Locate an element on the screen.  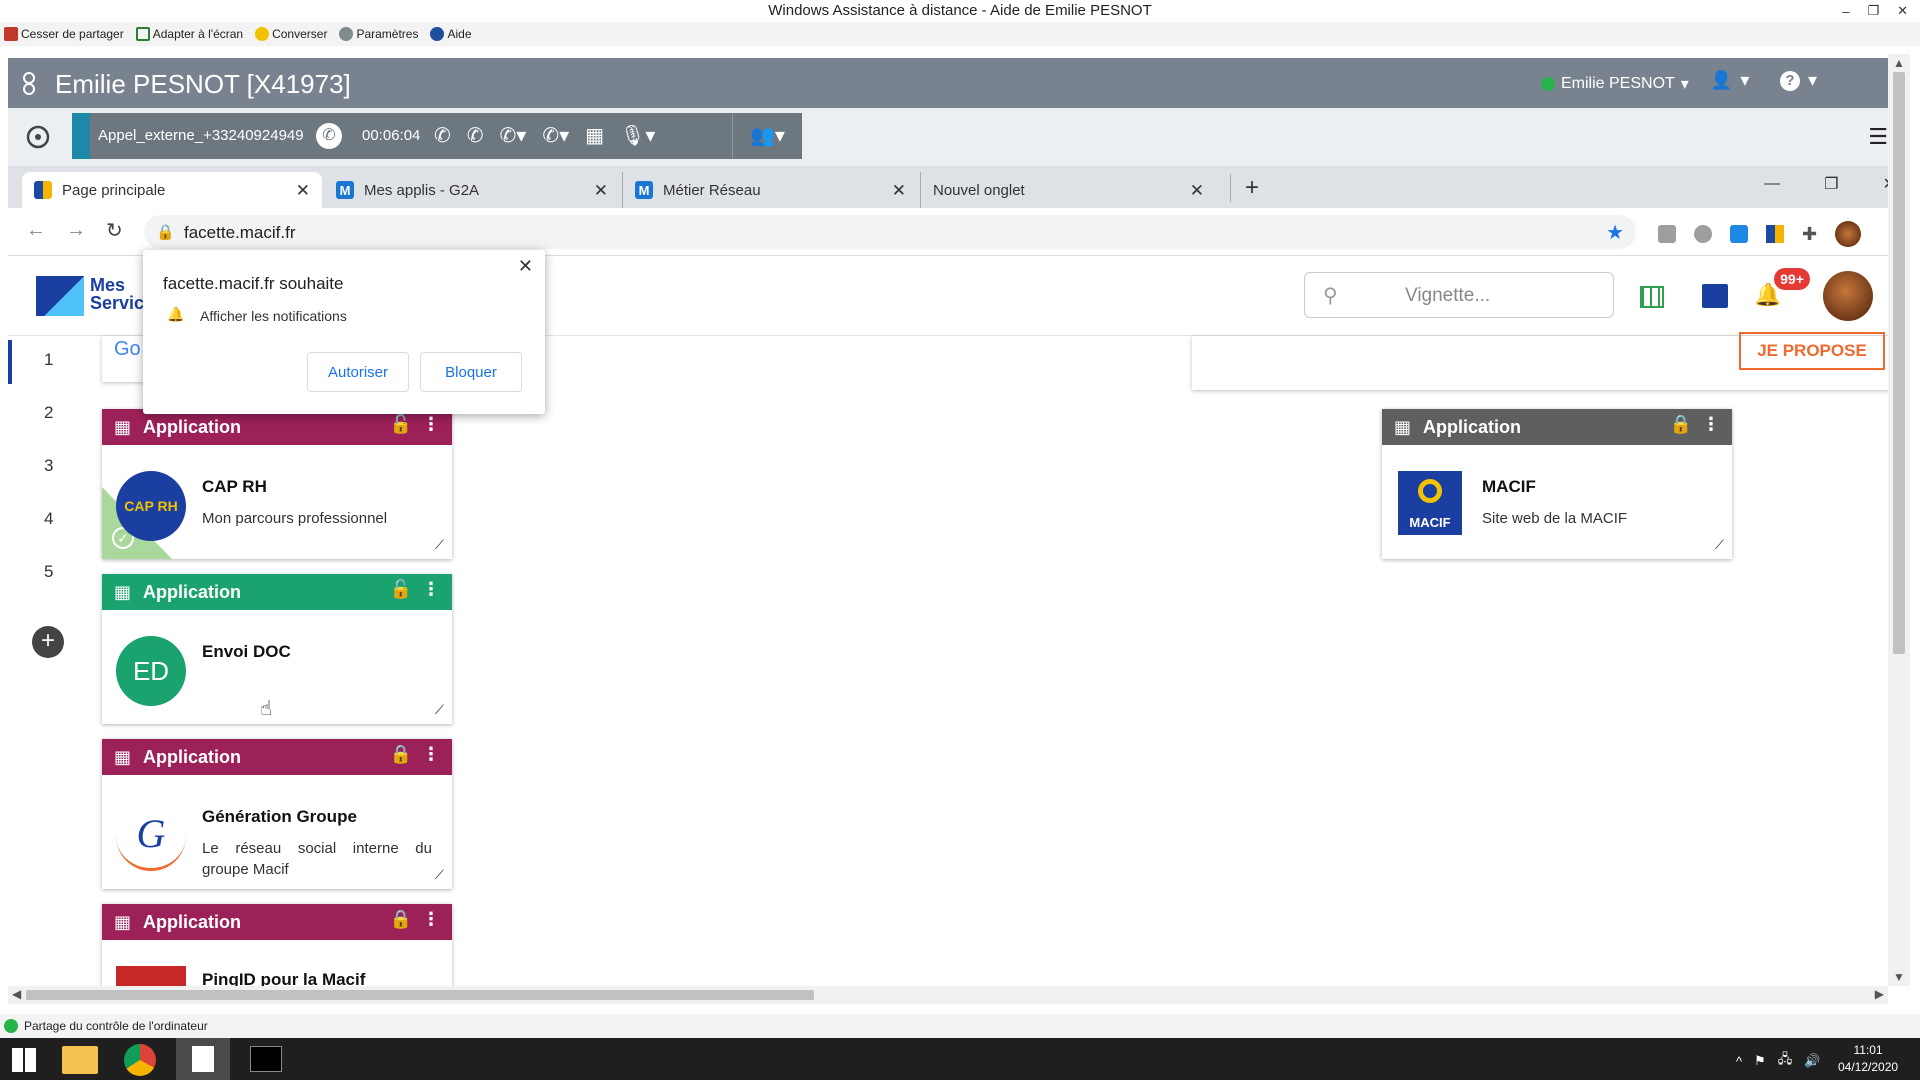
store-icon is located at coordinates (1715, 296).